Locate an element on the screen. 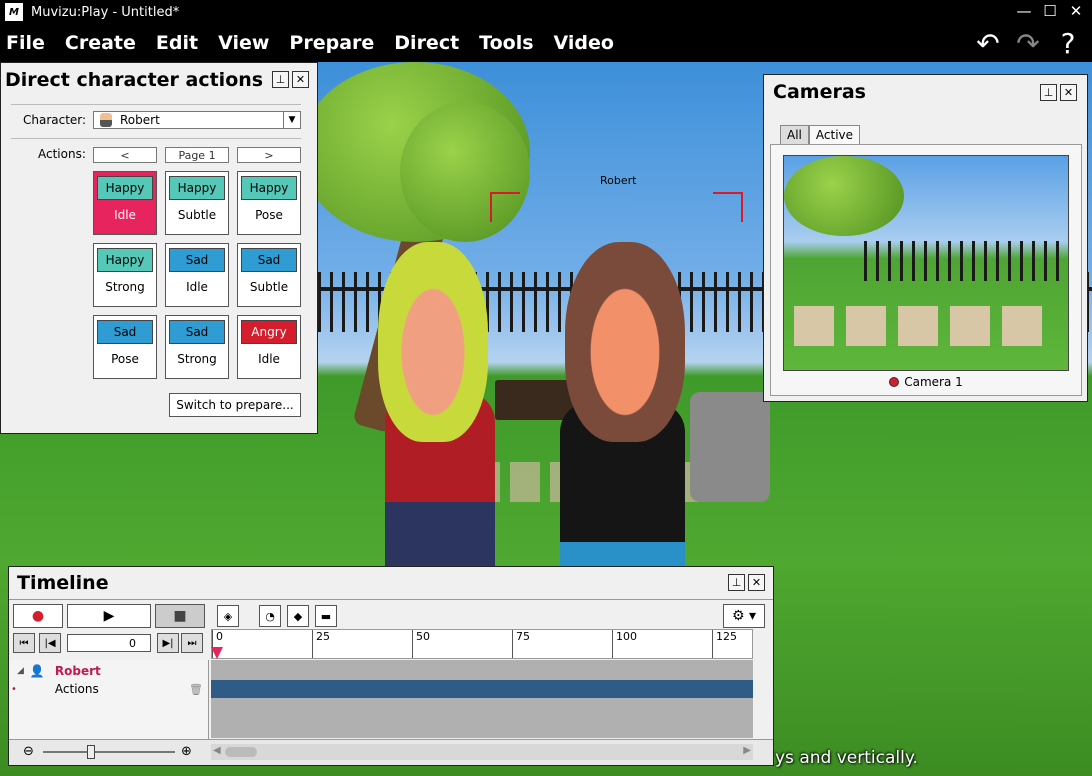 The height and width of the screenshot is (776, 1092). action-happy-pose: Happy Pose is located at coordinates (269, 203).